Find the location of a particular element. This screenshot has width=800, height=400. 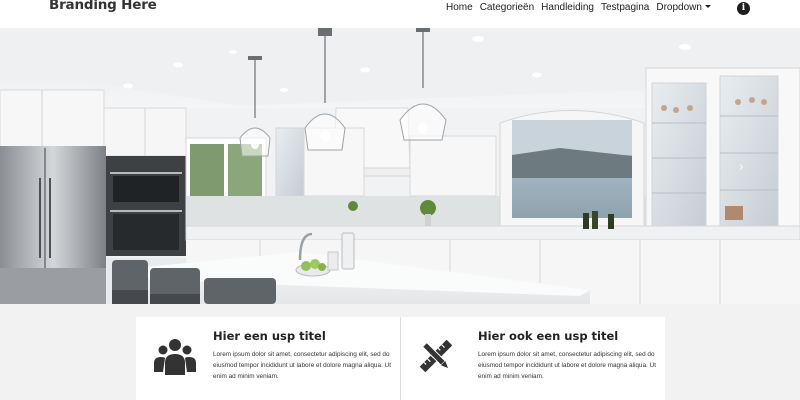

usp-title: Hier een usp titel is located at coordinates (269, 336).